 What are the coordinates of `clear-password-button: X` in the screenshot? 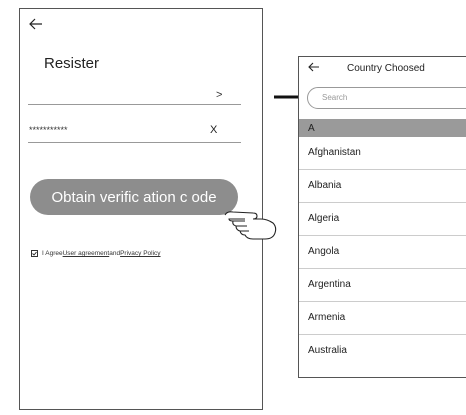 It's located at (213, 130).